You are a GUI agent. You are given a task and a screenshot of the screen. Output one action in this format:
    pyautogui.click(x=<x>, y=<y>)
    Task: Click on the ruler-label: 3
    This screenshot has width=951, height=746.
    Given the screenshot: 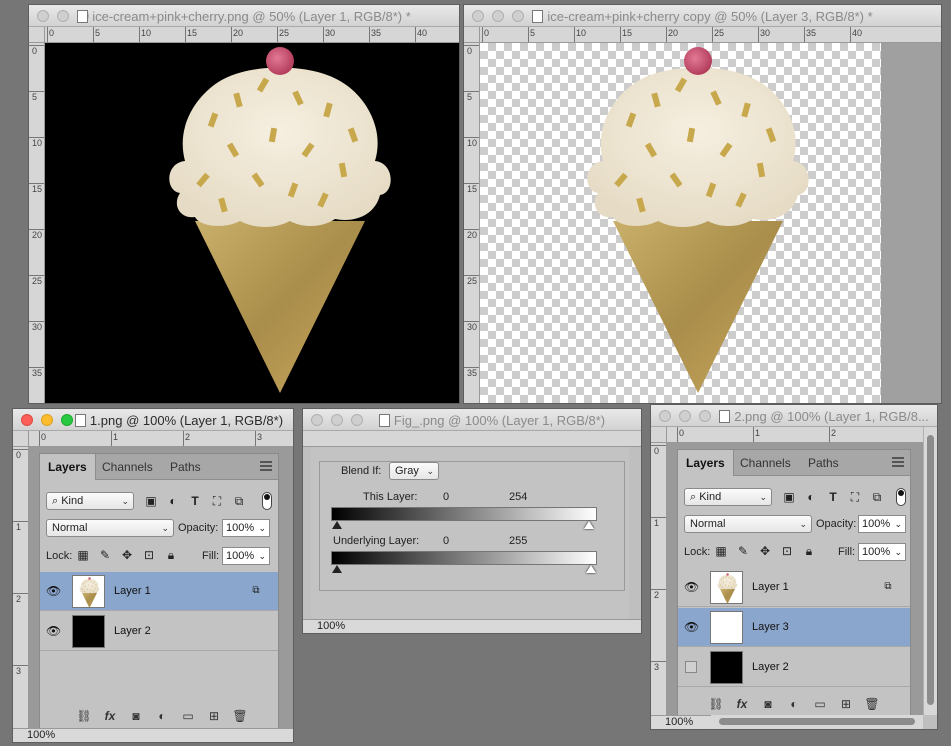 What is the action you would take?
    pyautogui.click(x=19, y=671)
    